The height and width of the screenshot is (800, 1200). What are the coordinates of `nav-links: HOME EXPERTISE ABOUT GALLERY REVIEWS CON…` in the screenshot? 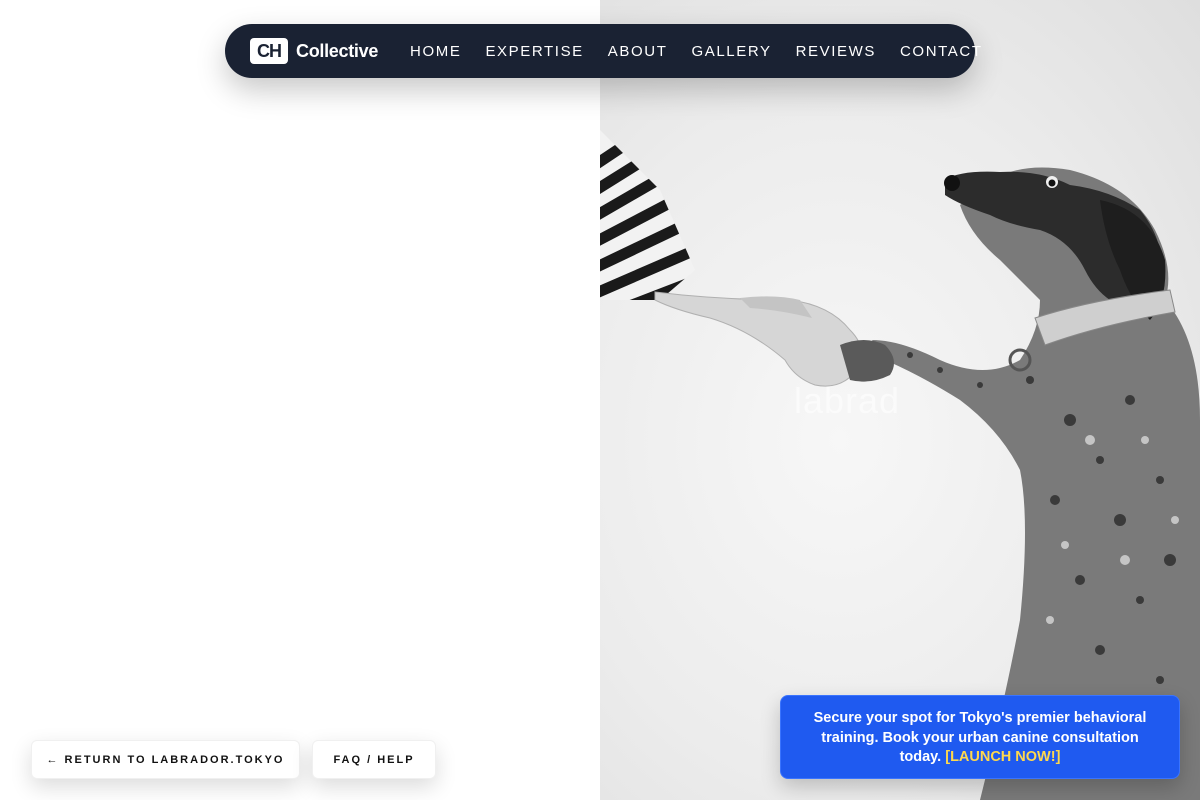 It's located at (696, 51).